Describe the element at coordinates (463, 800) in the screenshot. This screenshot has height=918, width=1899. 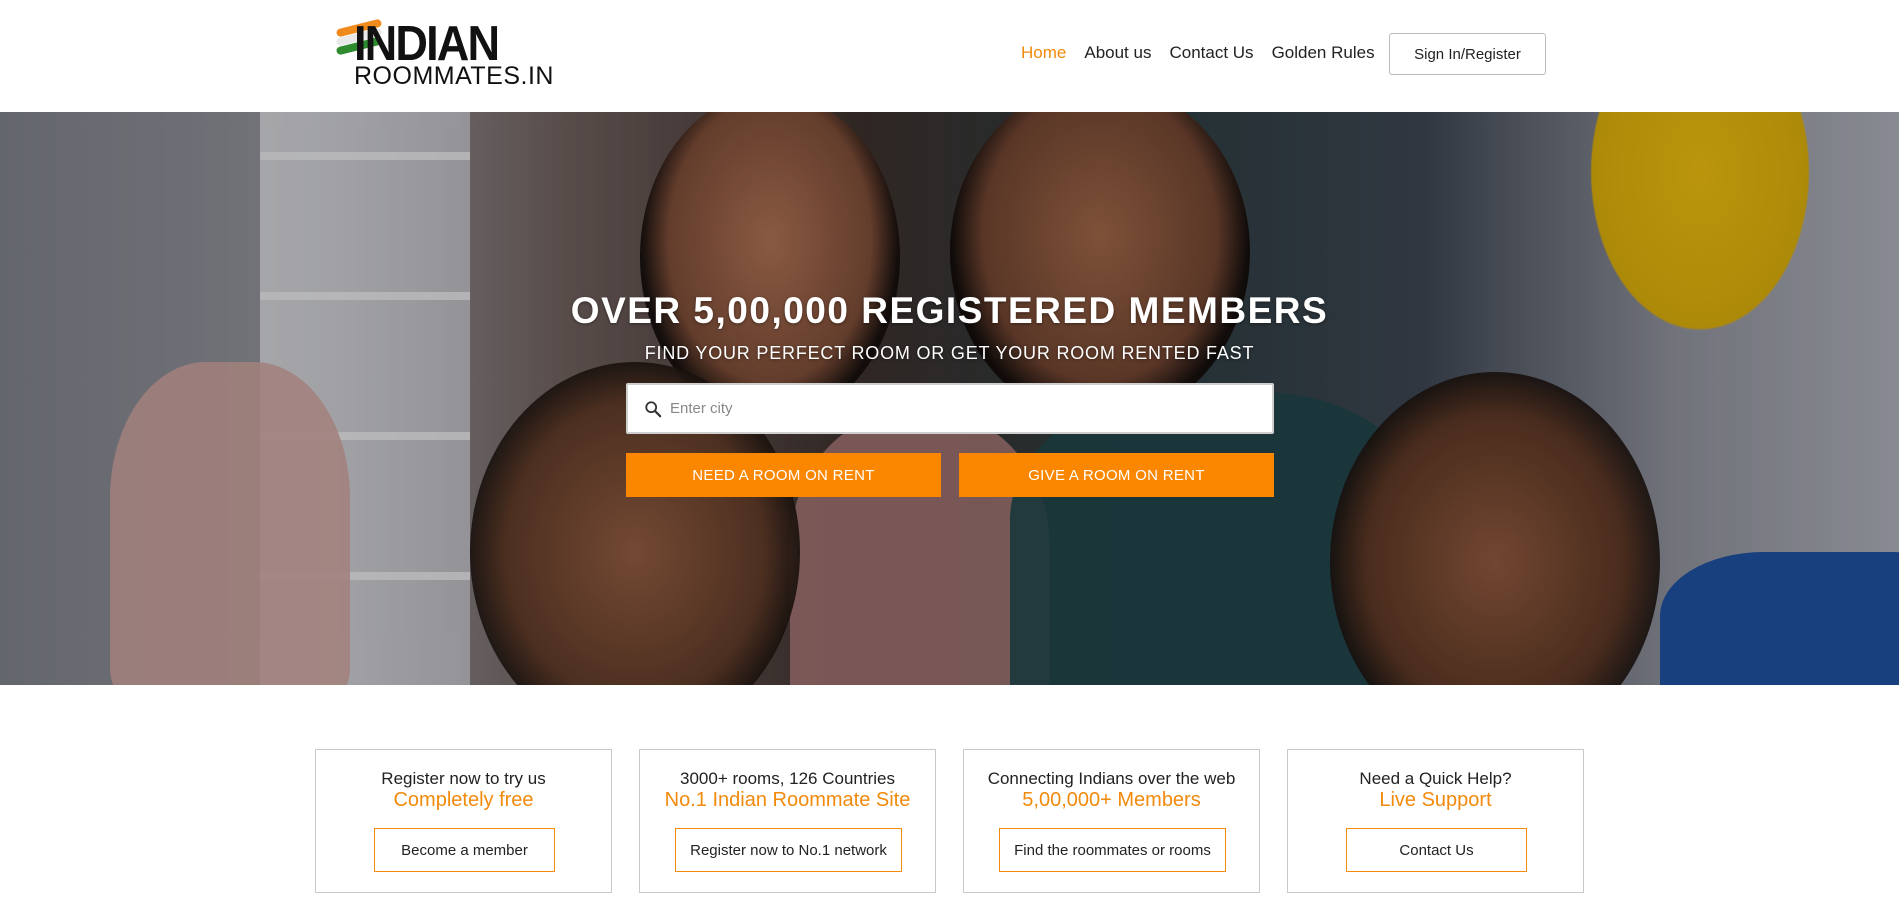
I see `feature-highlight: Completely free` at that location.